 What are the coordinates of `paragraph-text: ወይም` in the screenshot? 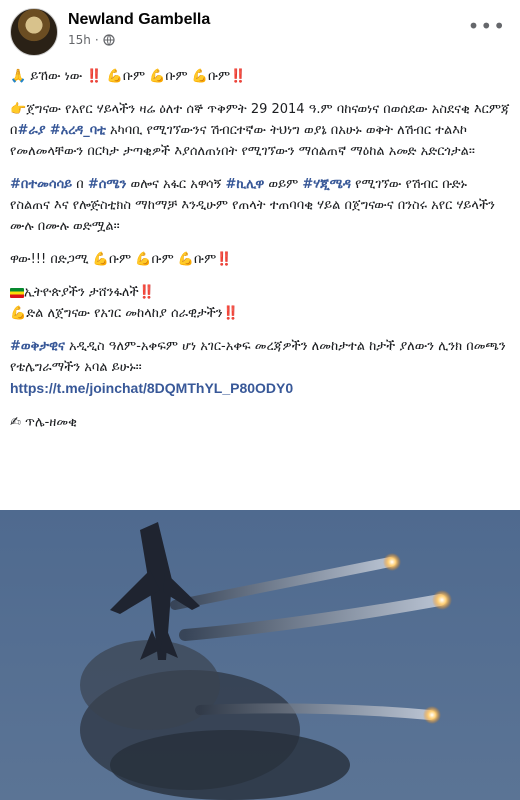 It's located at (283, 184).